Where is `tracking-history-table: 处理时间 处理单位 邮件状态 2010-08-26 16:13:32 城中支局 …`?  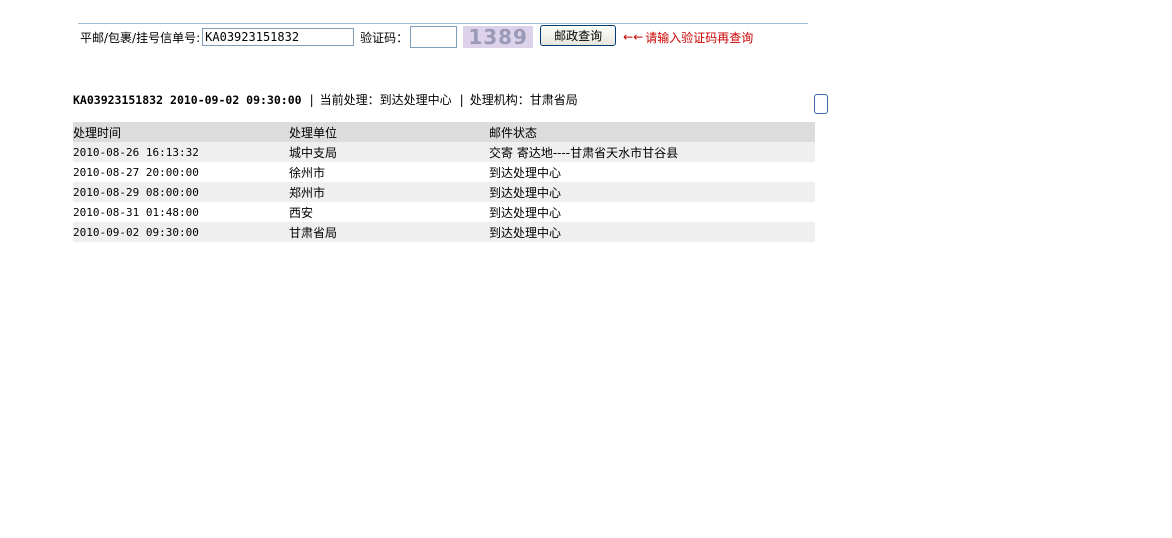 tracking-history-table: 处理时间 处理单位 邮件状态 2010-08-26 16:13:32 城中支局 … is located at coordinates (444, 182).